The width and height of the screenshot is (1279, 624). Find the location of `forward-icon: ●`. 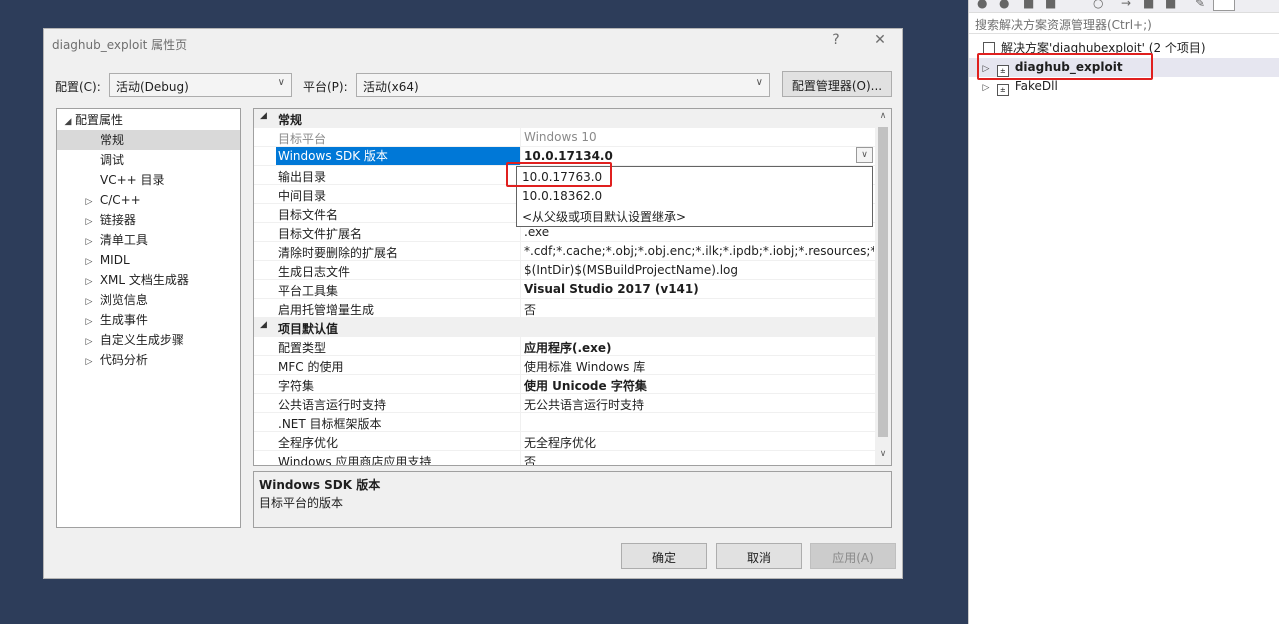

forward-icon: ● is located at coordinates (1004, 5).